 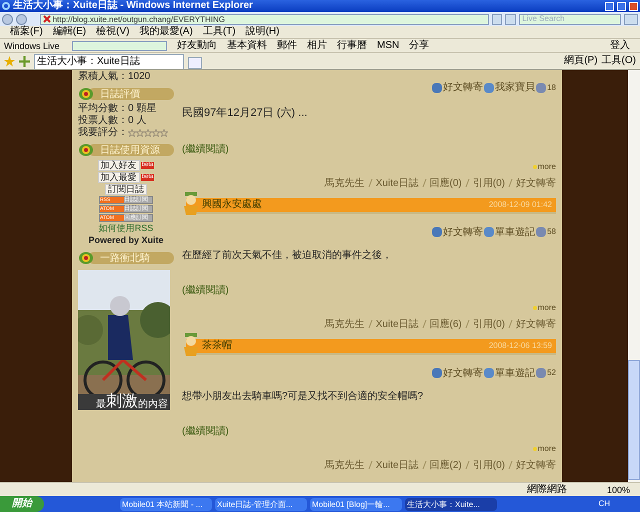 I want to click on section-title: 一路衝北騎, so click(x=125, y=258).